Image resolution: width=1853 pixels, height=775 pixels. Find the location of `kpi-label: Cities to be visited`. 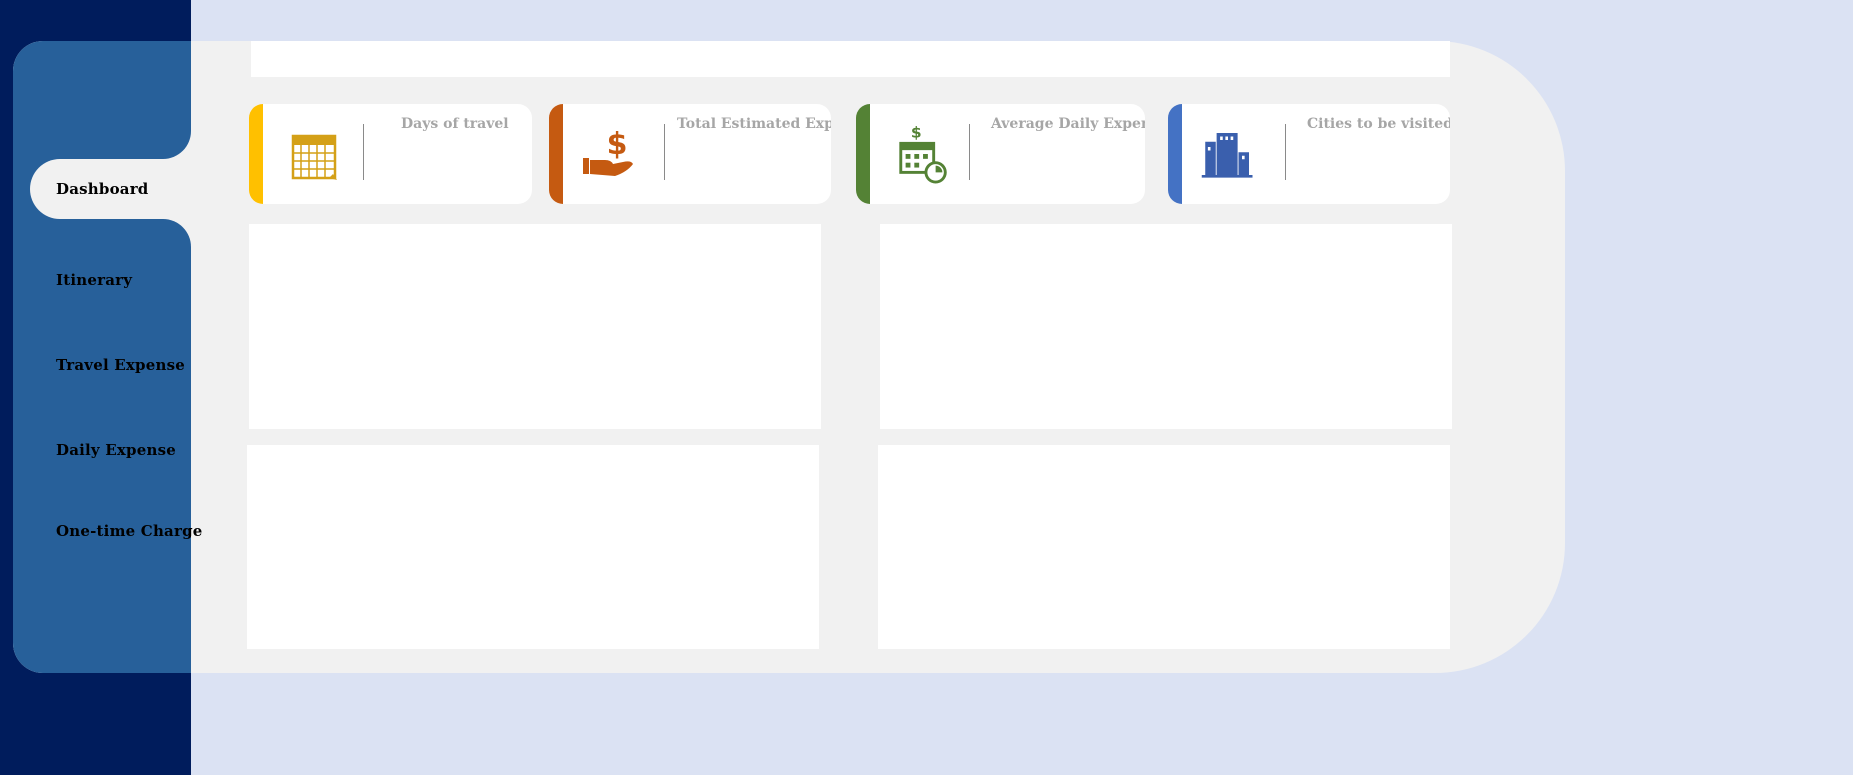

kpi-label: Cities to be visited is located at coordinates (1378, 124).